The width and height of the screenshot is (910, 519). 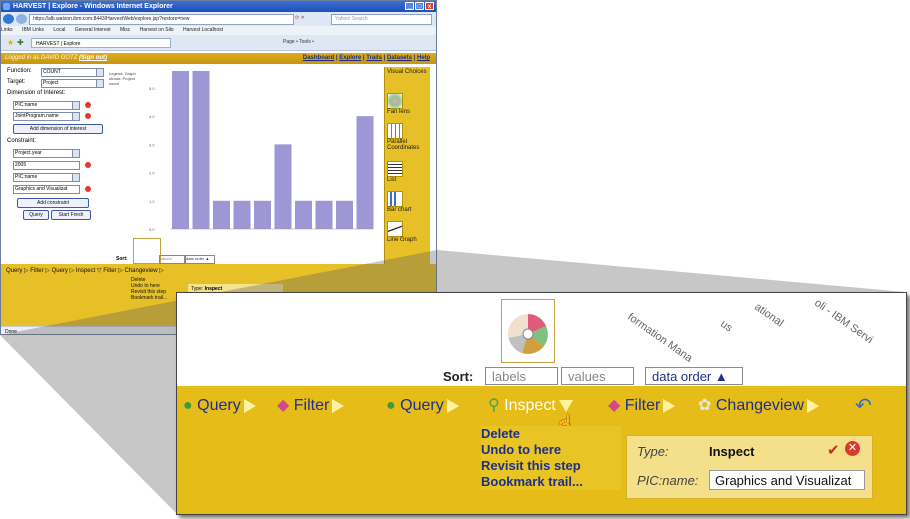 I want to click on menu-undo-to-here: Undo to here, so click(x=551, y=450).